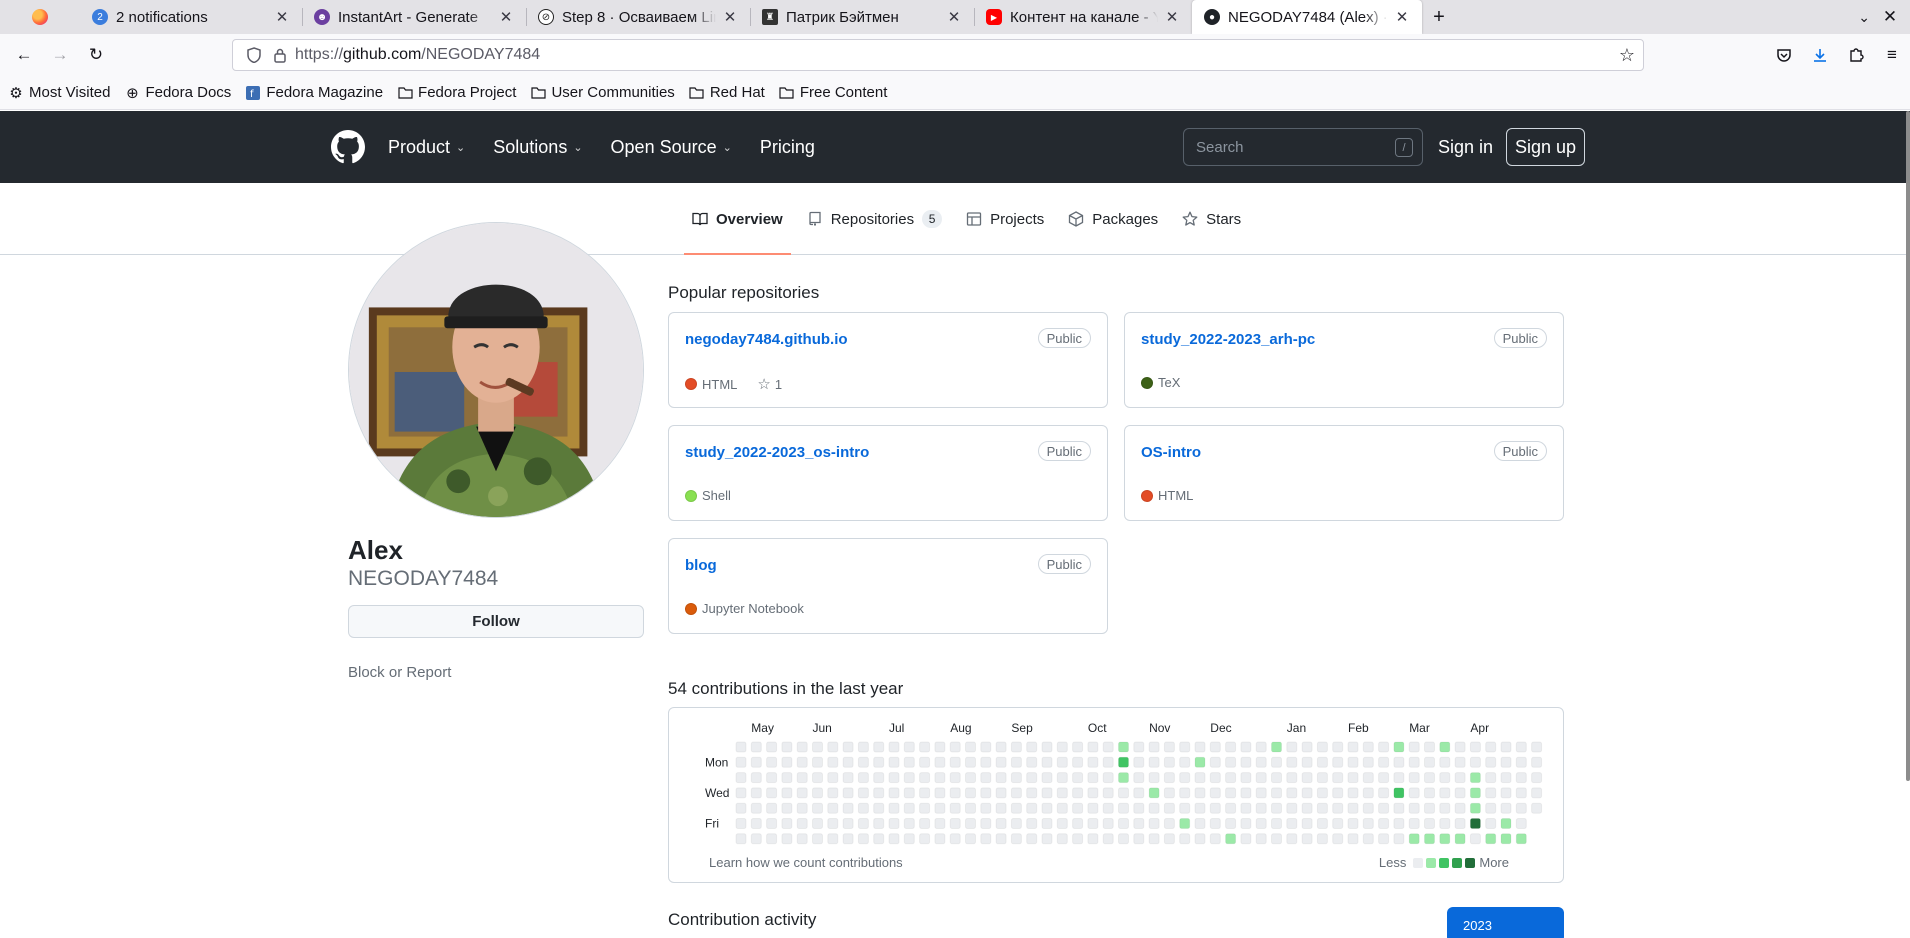  What do you see at coordinates (769, 384) in the screenshot?
I see `repo-stars-link: ☆ 1` at bounding box center [769, 384].